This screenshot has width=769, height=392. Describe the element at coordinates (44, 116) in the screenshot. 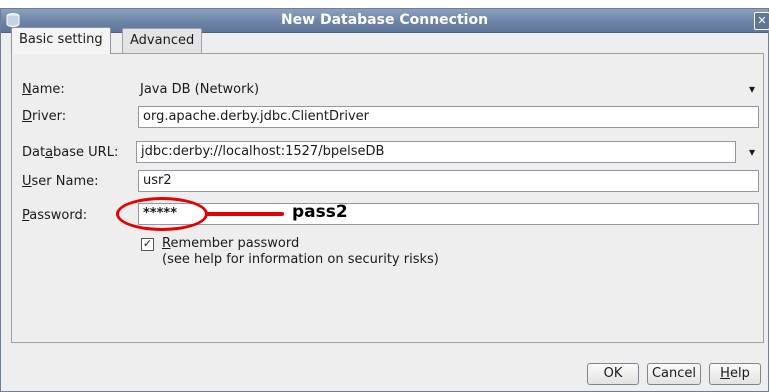

I see `driver-label: Driver:` at that location.